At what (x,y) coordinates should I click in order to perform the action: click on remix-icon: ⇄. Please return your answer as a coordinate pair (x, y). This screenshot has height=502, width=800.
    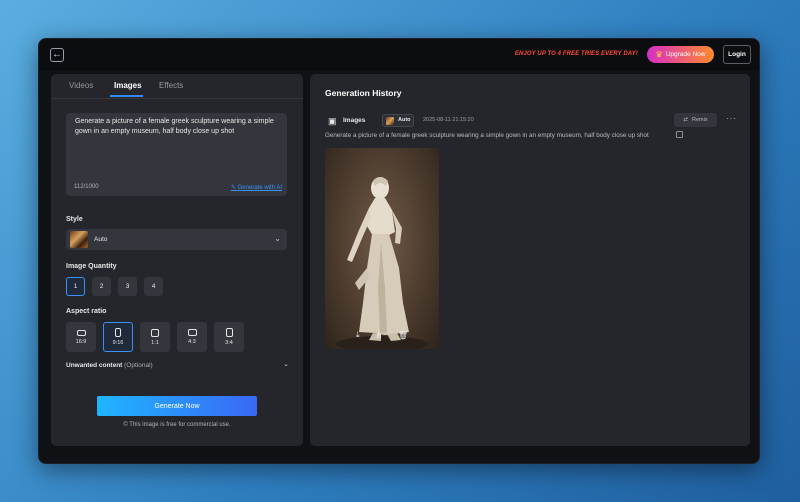
    Looking at the image, I should click on (685, 120).